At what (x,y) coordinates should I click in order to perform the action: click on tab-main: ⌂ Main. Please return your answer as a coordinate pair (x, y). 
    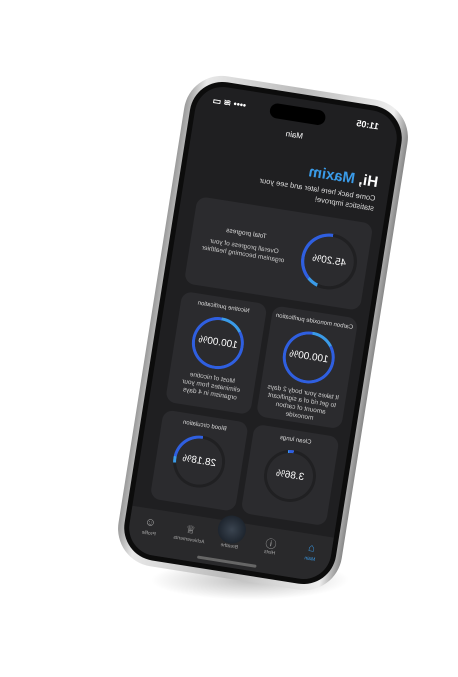
    Looking at the image, I should click on (310, 561).